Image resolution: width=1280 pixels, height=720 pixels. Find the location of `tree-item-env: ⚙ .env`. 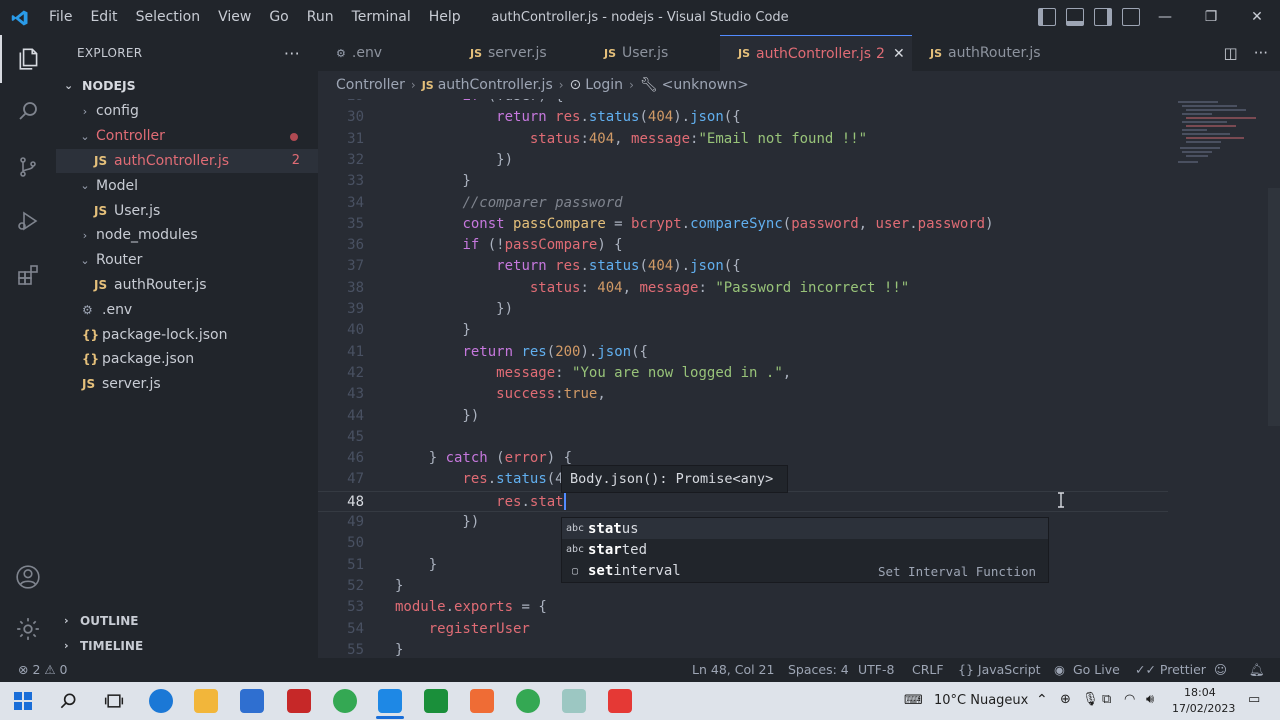

tree-item-env: ⚙ .env is located at coordinates (187, 309).